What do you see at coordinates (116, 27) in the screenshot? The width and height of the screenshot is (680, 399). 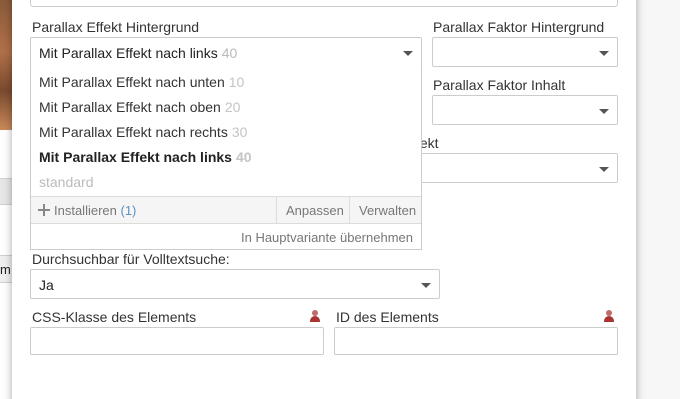 I see `parallax-bg-label: Parallax Effekt Hintergrund` at bounding box center [116, 27].